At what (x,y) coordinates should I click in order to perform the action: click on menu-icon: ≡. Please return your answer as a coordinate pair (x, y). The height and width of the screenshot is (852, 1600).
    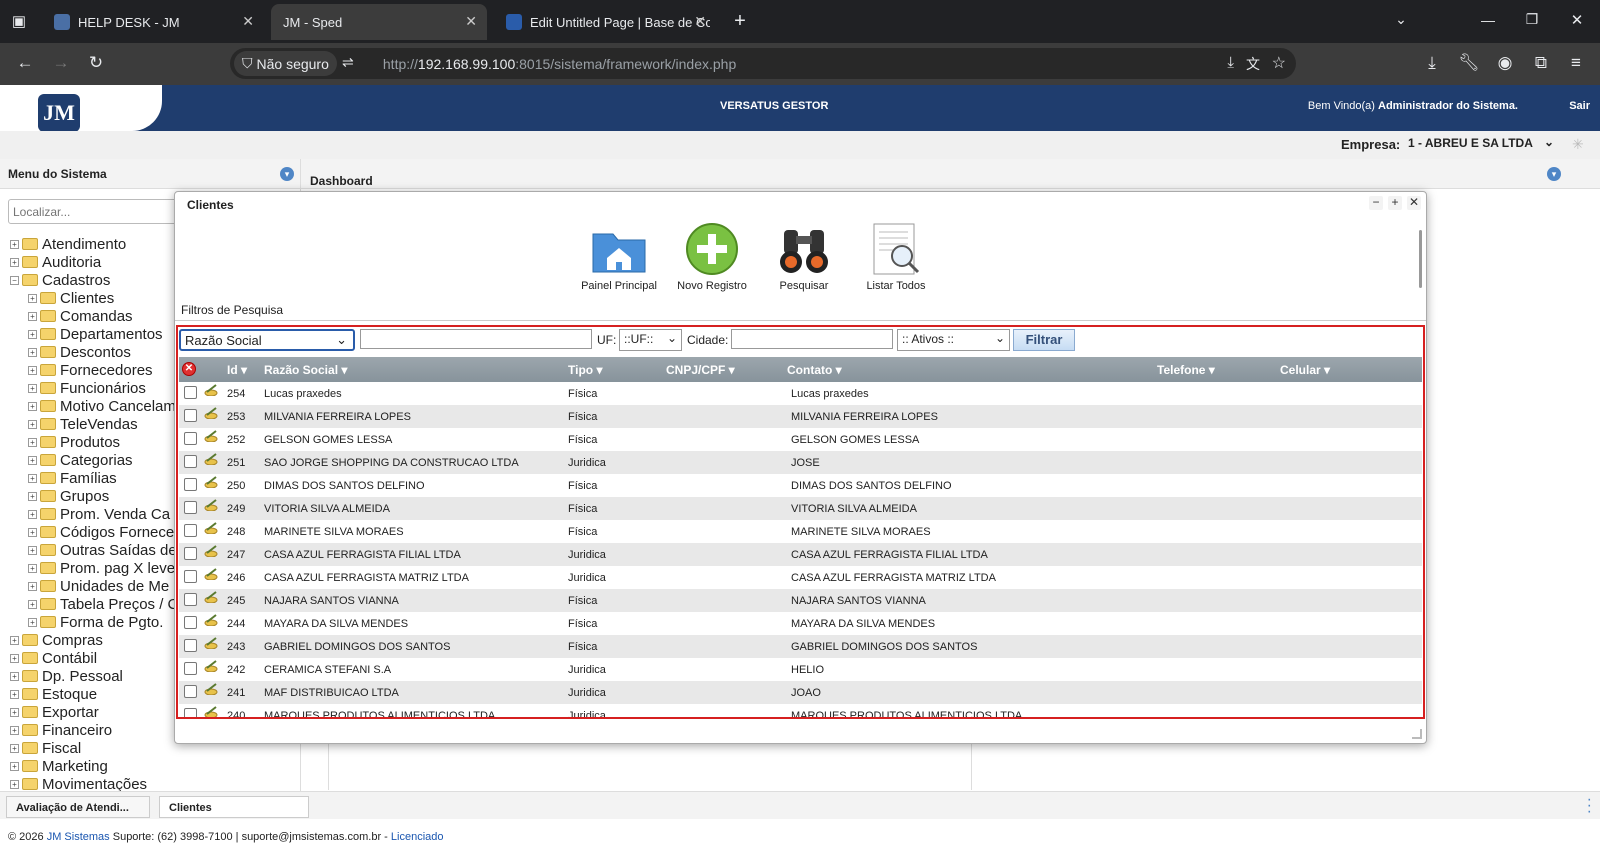
    Looking at the image, I should click on (1576, 63).